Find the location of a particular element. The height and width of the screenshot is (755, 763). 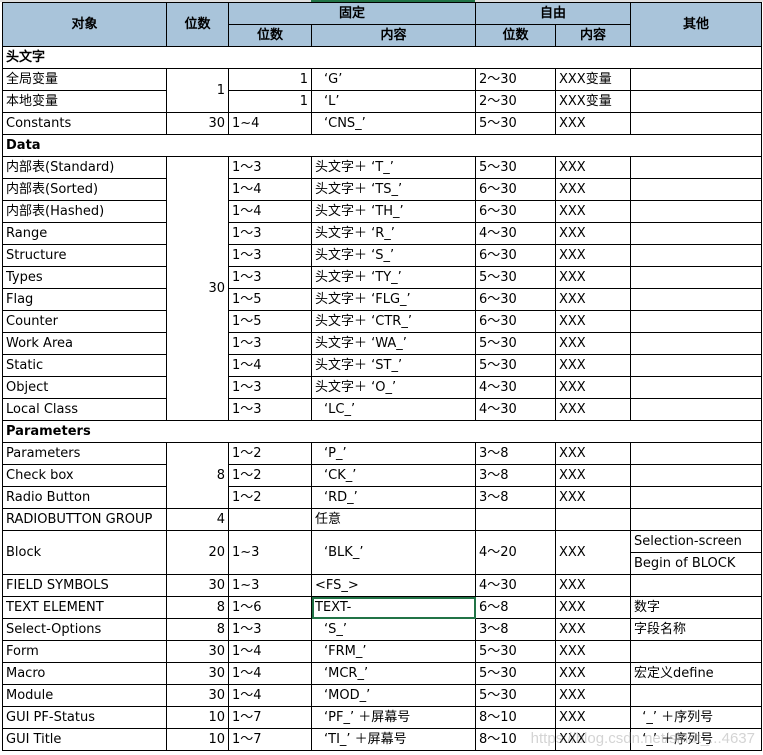

fixed-content-cell: ‘CK_’ is located at coordinates (393, 475).